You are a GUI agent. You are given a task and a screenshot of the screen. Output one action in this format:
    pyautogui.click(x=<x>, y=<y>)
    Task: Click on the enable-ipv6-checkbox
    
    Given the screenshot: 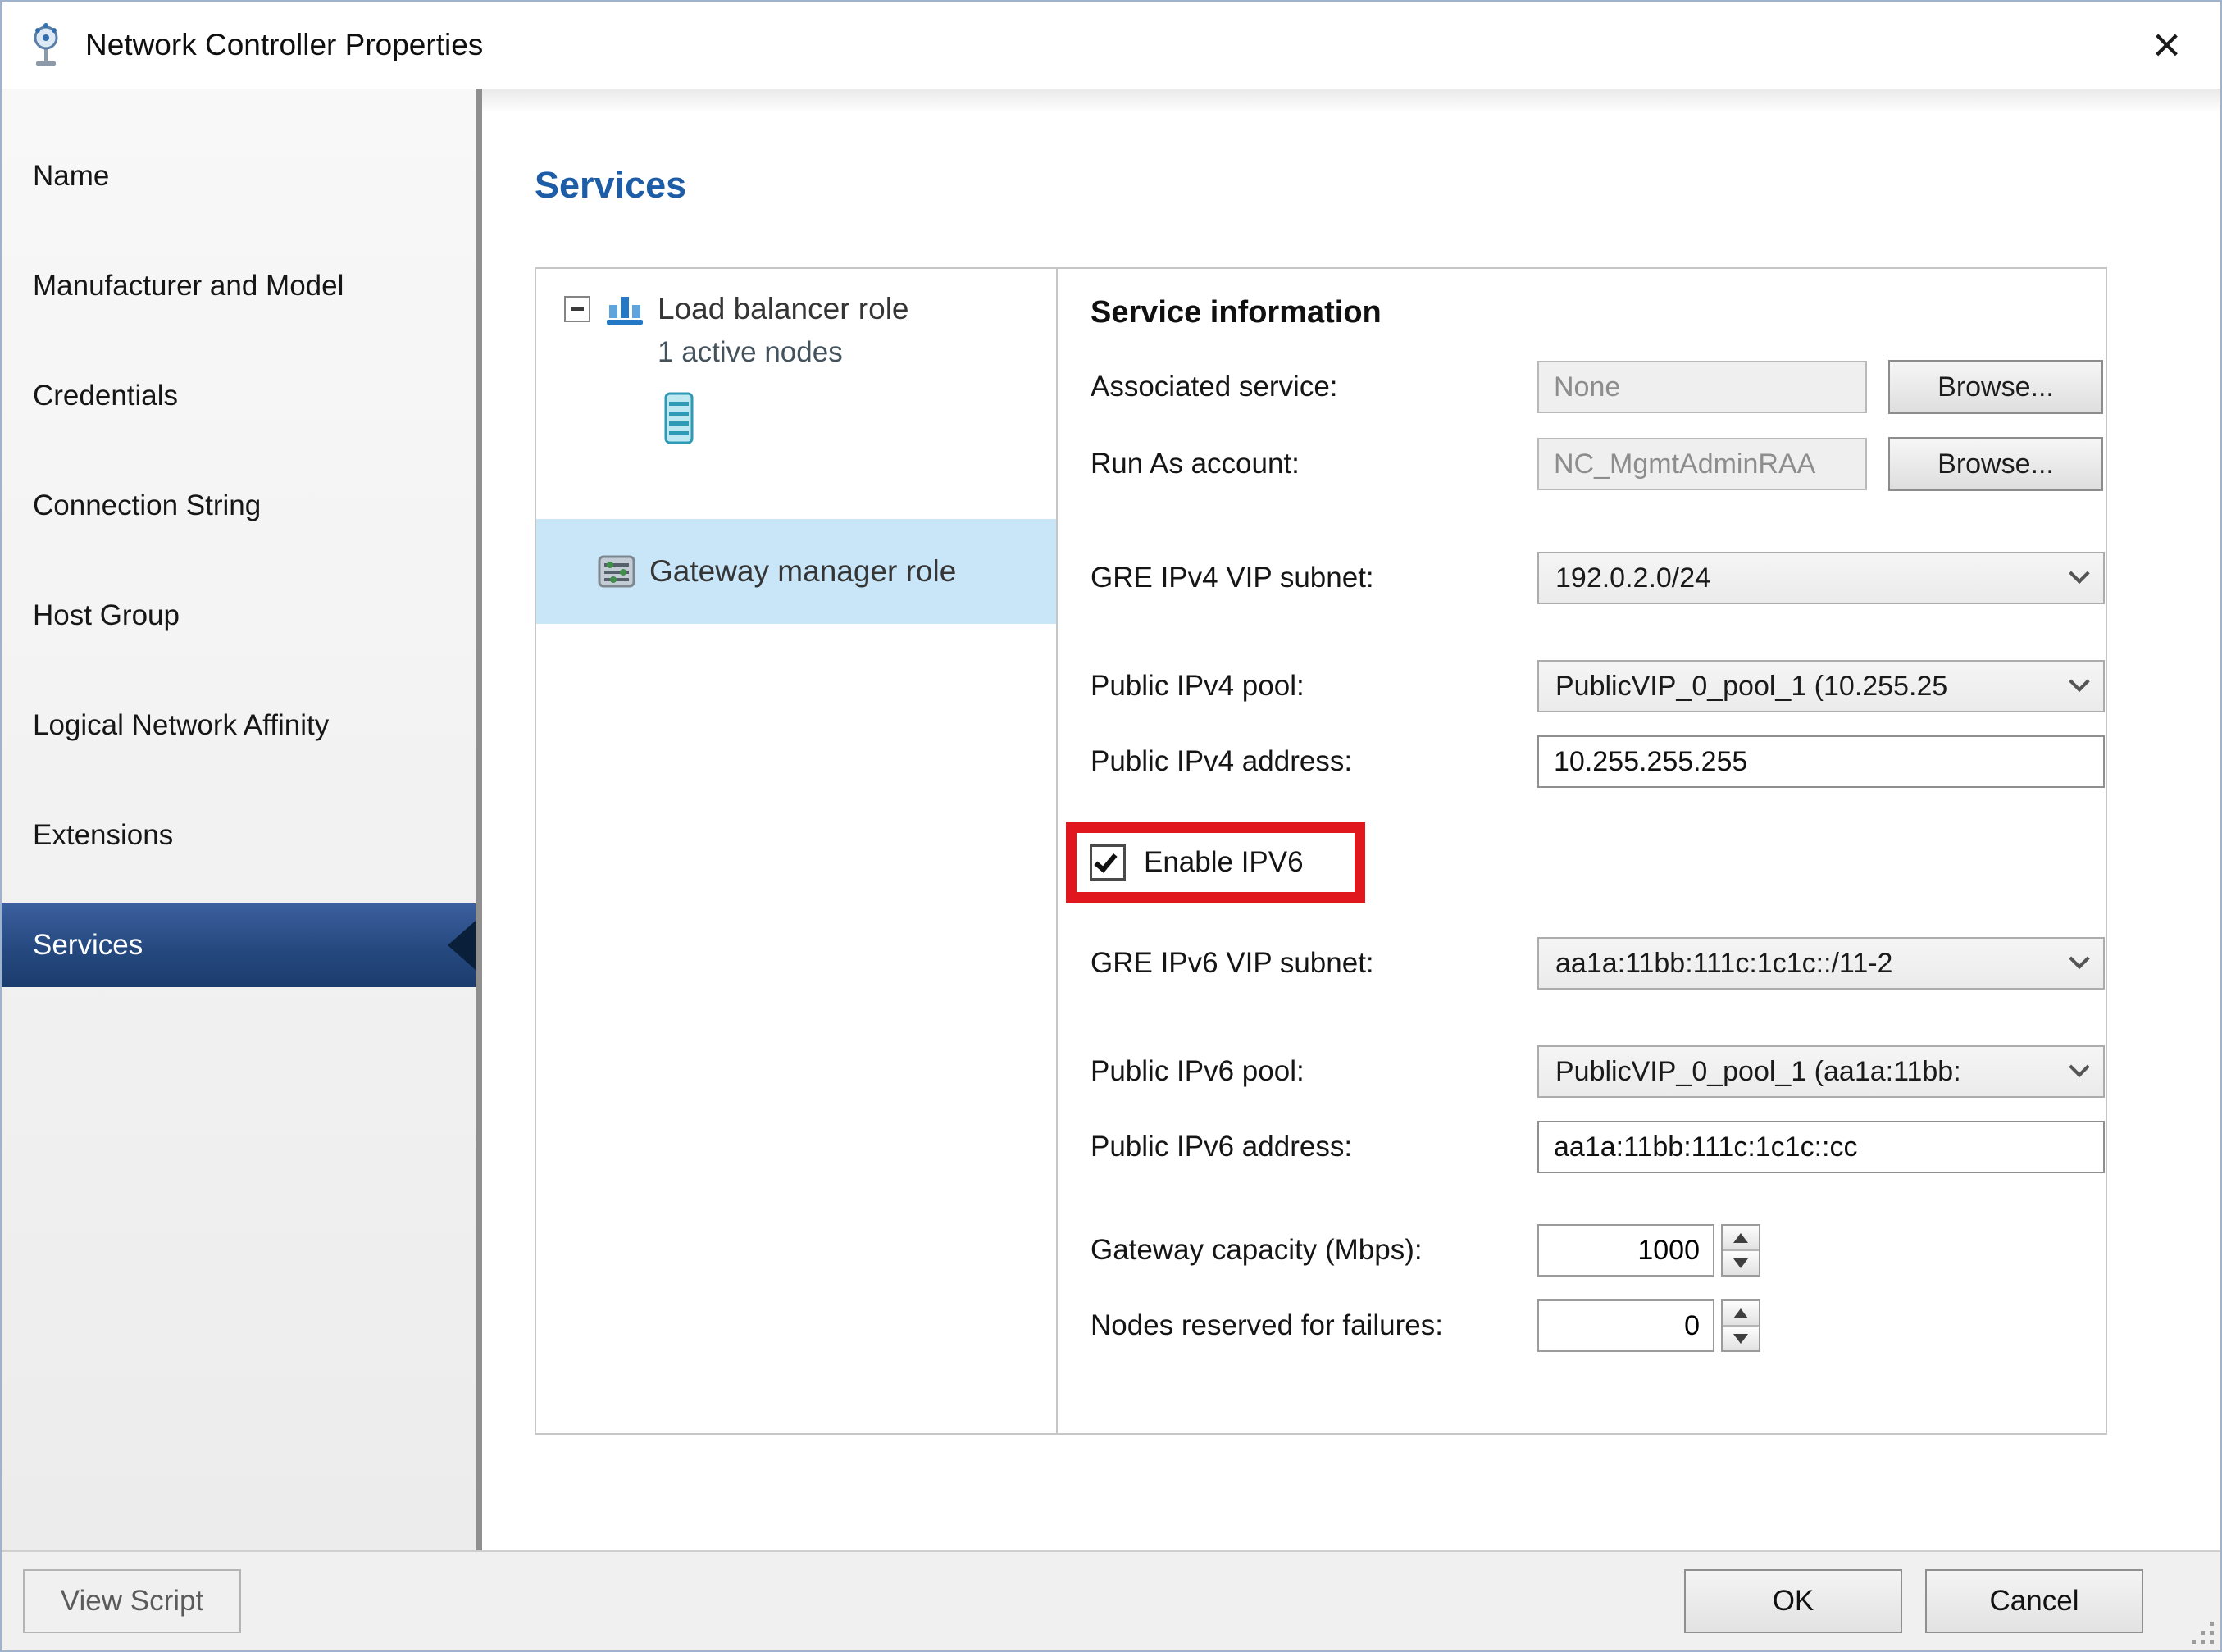 What is the action you would take?
    pyautogui.click(x=1108, y=863)
    